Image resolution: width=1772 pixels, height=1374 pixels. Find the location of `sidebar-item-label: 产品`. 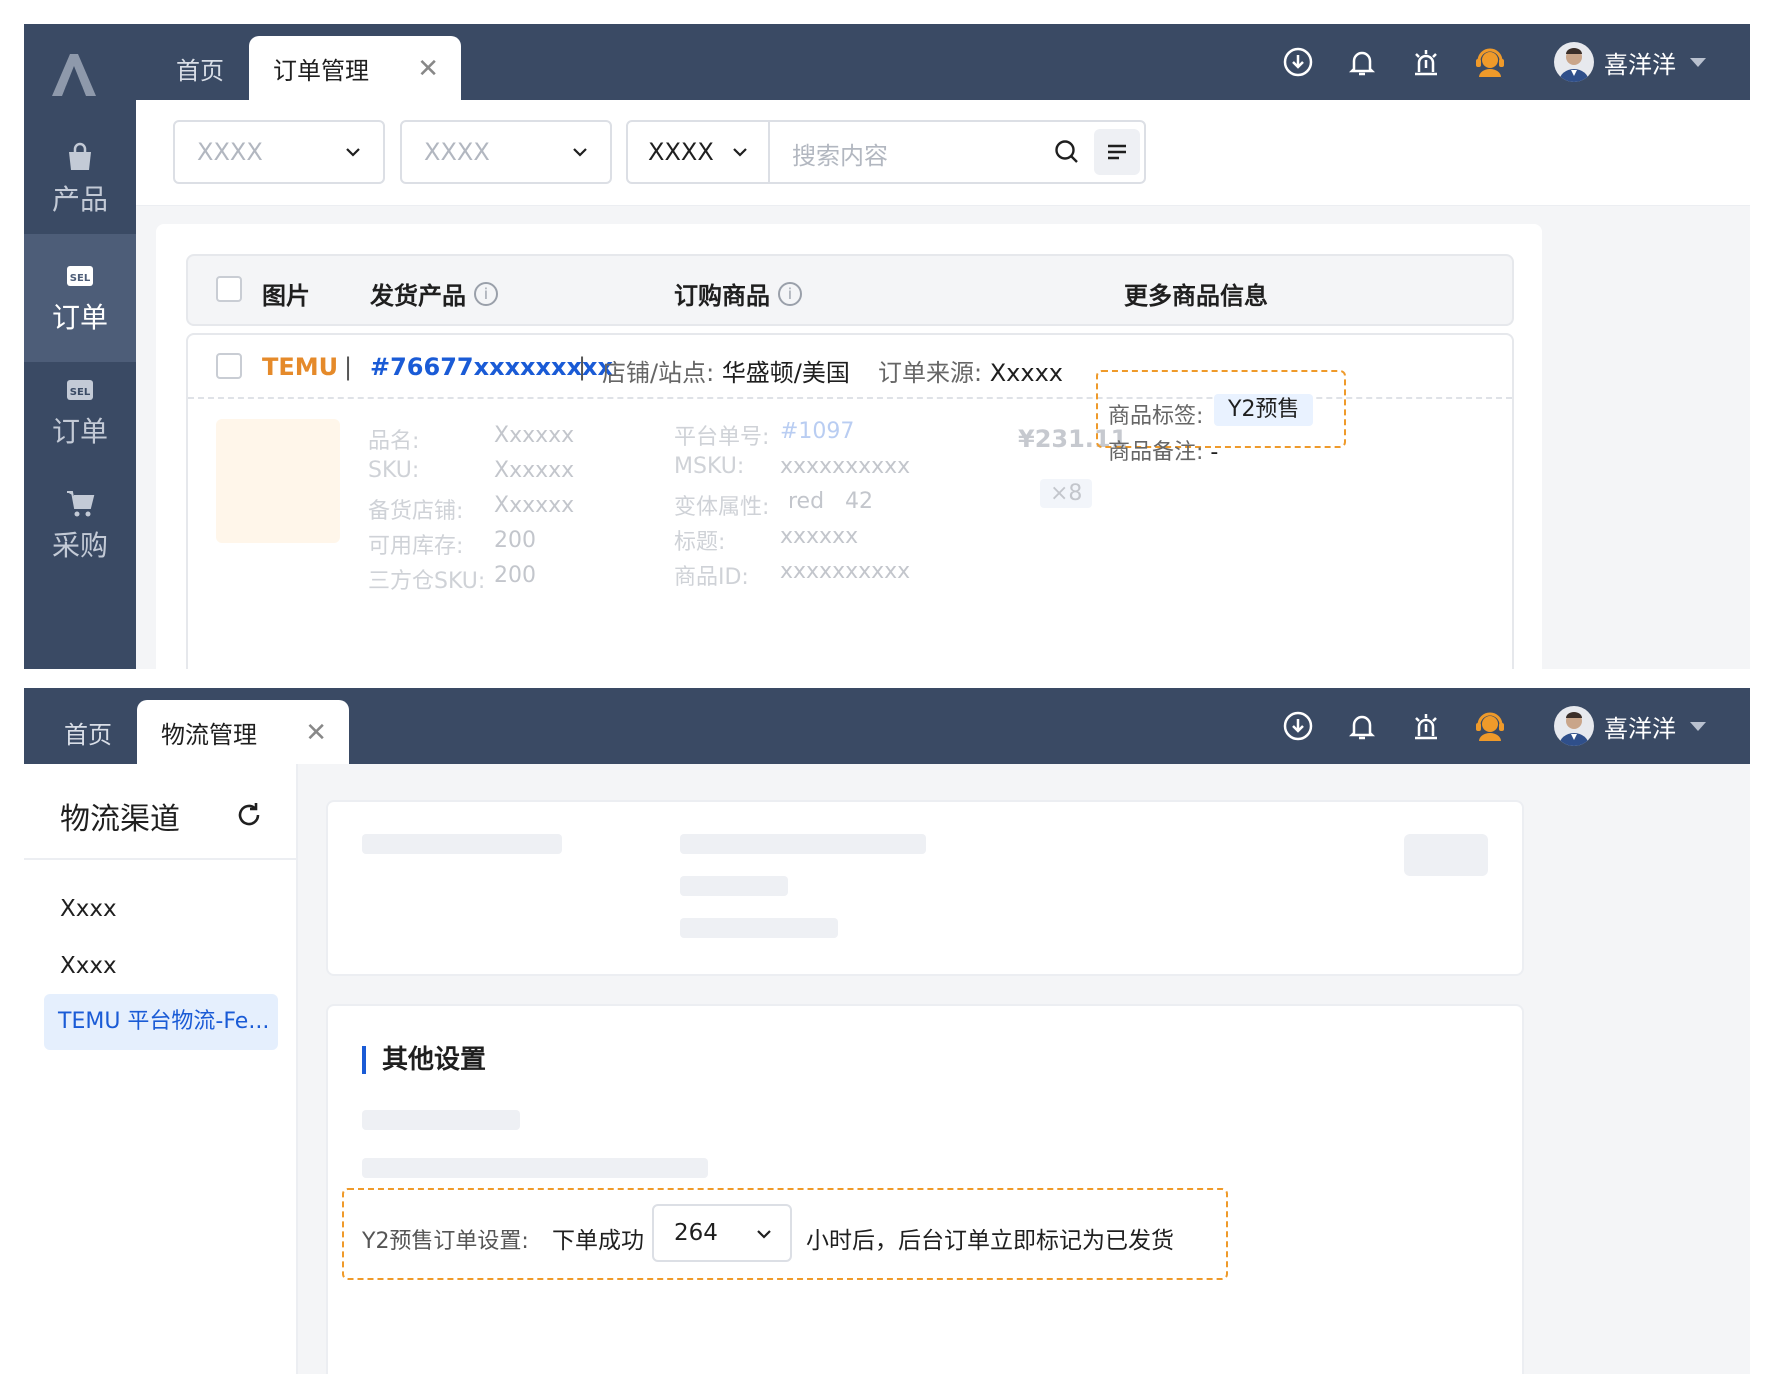

sidebar-item-label: 产品 is located at coordinates (79, 199).